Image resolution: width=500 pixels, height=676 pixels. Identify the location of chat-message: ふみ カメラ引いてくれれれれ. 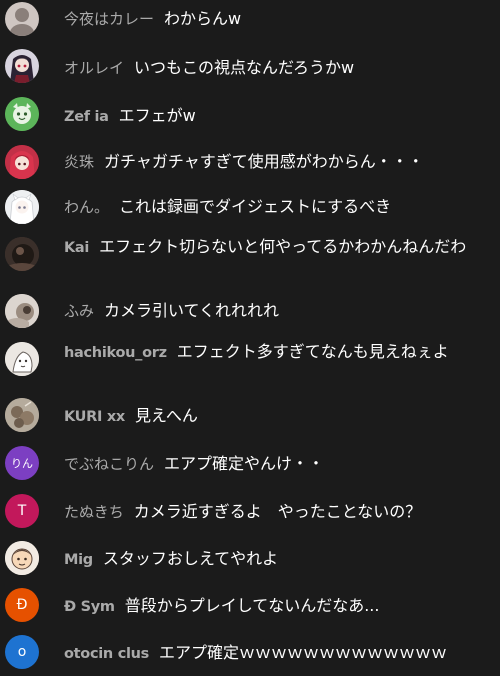
(250, 312).